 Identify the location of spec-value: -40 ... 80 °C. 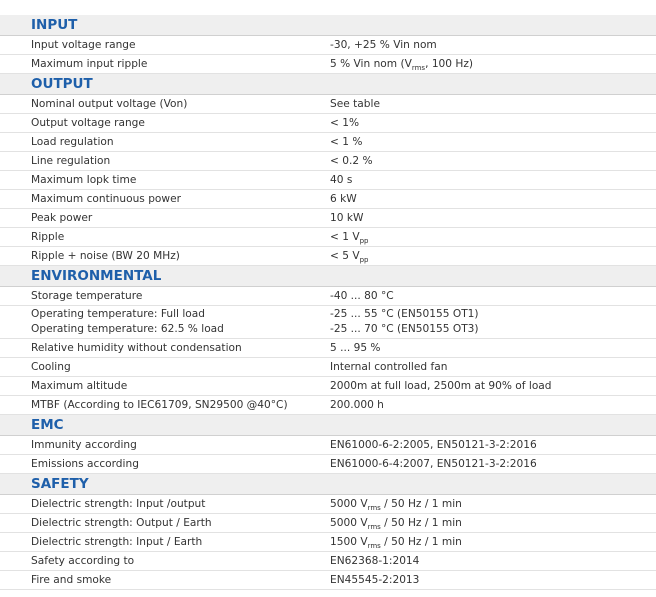
(362, 296).